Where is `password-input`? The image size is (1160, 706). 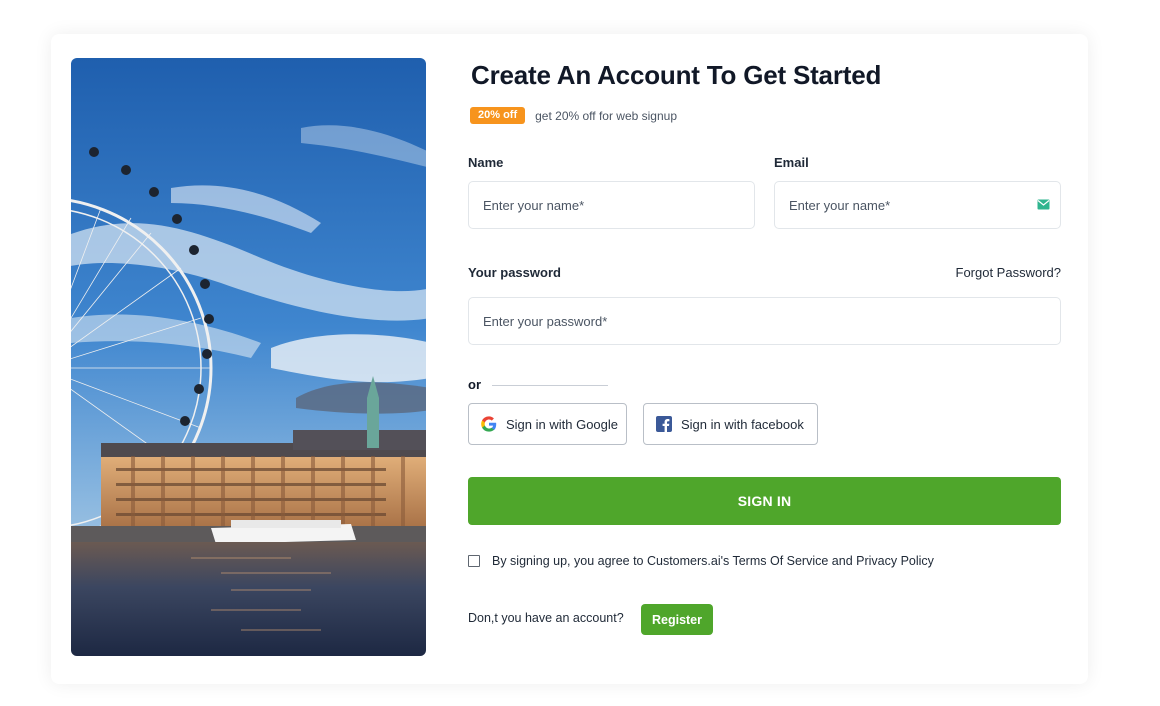 password-input is located at coordinates (764, 321).